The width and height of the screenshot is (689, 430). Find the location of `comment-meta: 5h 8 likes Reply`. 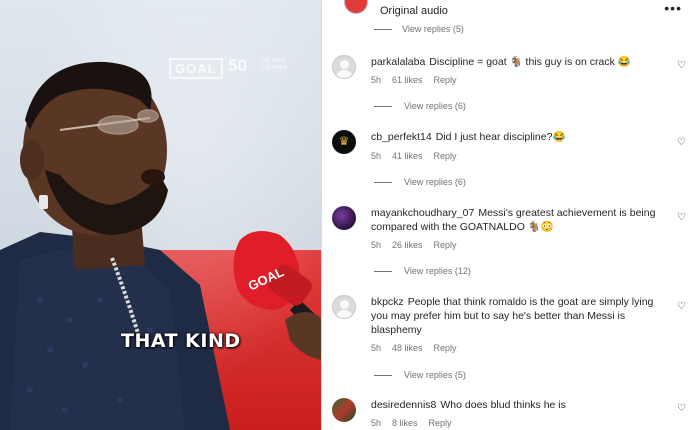

comment-meta: 5h 8 likes Reply is located at coordinates (417, 423).